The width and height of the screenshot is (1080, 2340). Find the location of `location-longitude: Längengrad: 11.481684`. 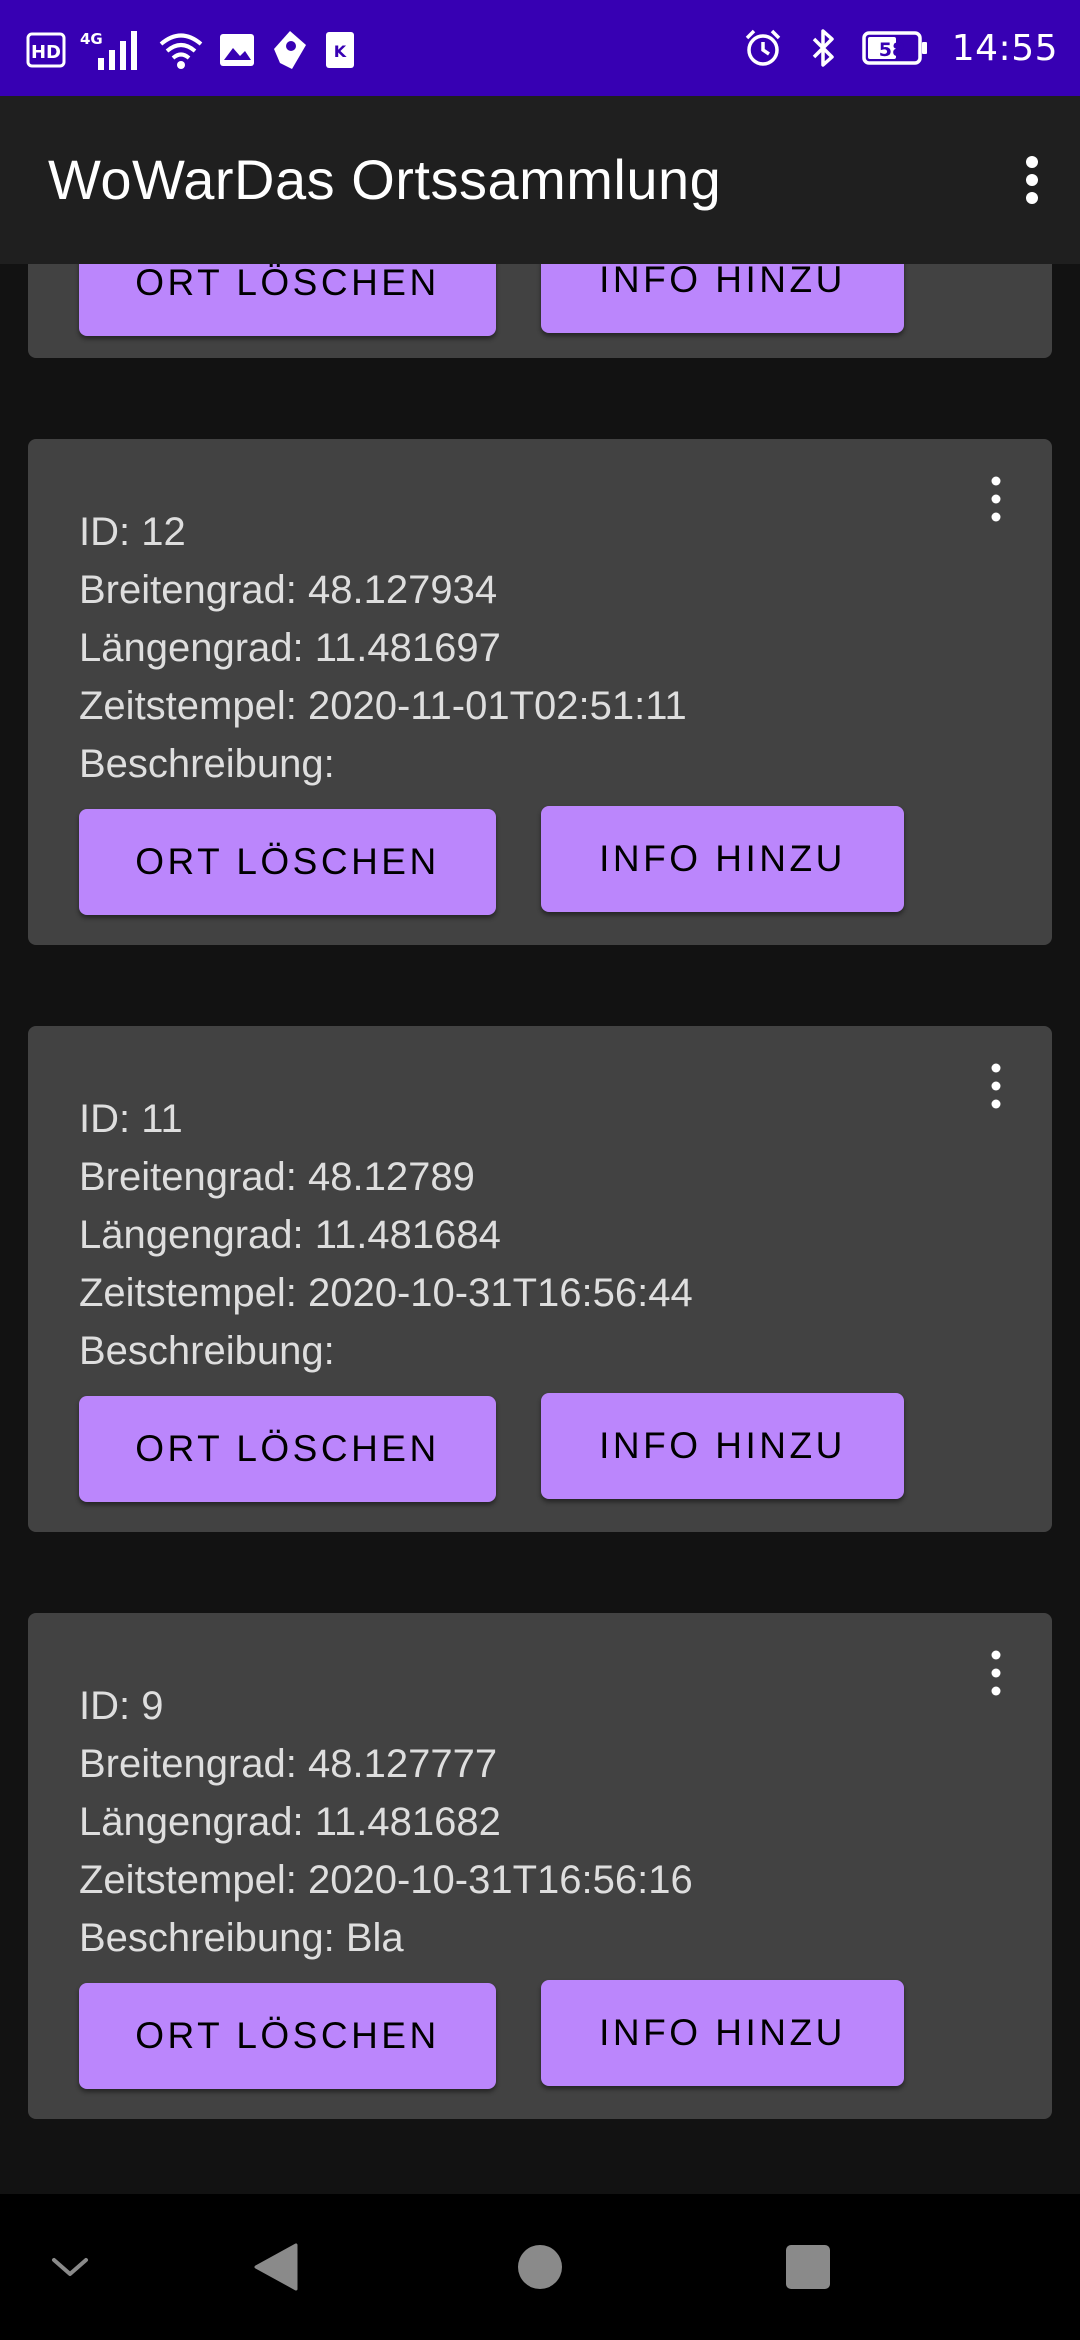

location-longitude: Längengrad: 11.481684 is located at coordinates (290, 1235).